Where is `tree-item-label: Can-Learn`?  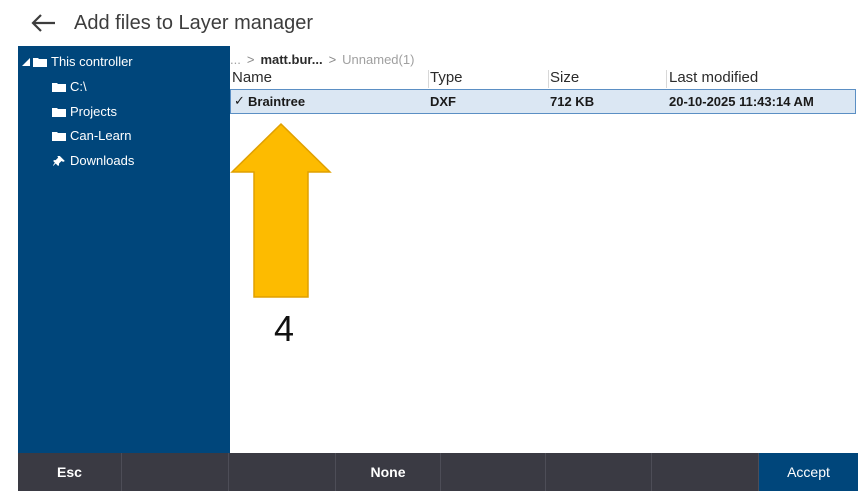 tree-item-label: Can-Learn is located at coordinates (101, 135).